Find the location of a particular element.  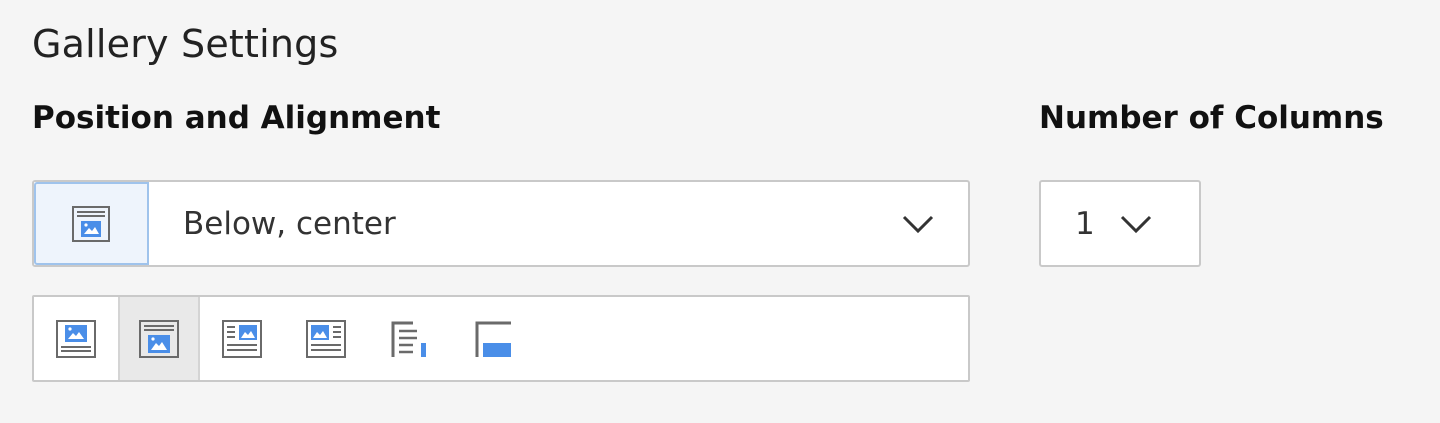

option-above-center is located at coordinates (76, 338).